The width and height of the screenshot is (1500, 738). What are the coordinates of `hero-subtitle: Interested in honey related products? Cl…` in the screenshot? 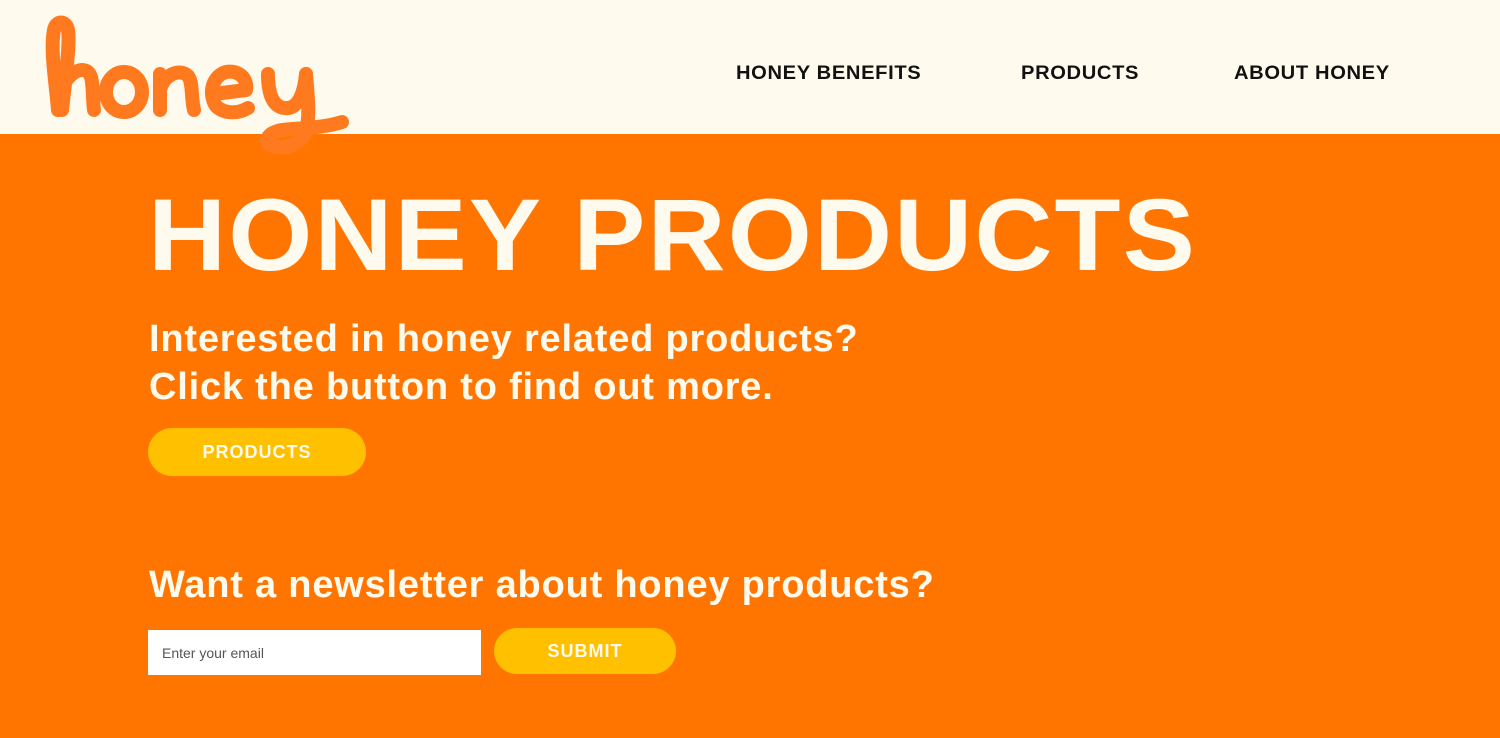 It's located at (504, 363).